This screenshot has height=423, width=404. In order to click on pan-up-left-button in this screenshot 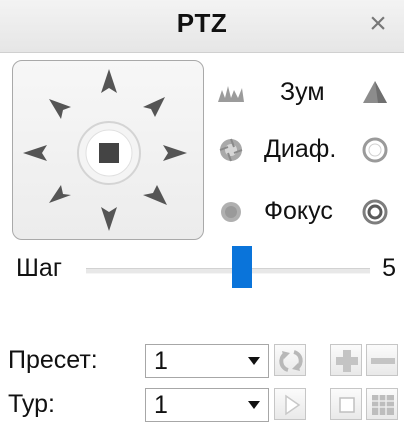, I will do `click(60, 109)`.